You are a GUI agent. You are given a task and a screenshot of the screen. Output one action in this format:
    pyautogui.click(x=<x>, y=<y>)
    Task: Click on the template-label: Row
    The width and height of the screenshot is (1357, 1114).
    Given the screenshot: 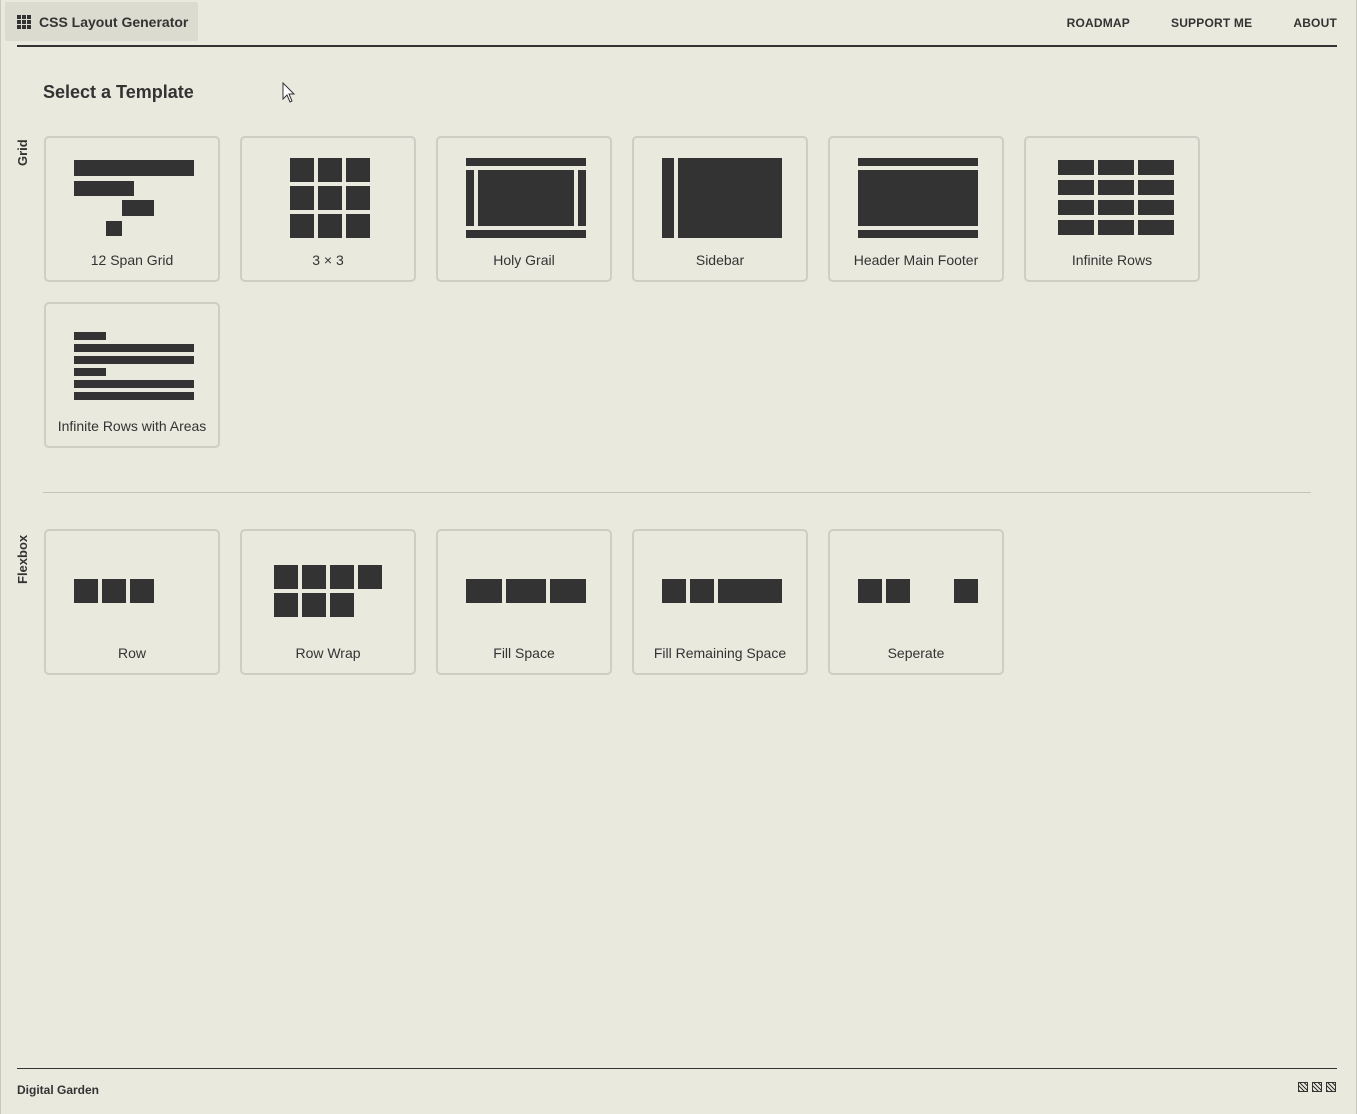 What is the action you would take?
    pyautogui.click(x=131, y=653)
    